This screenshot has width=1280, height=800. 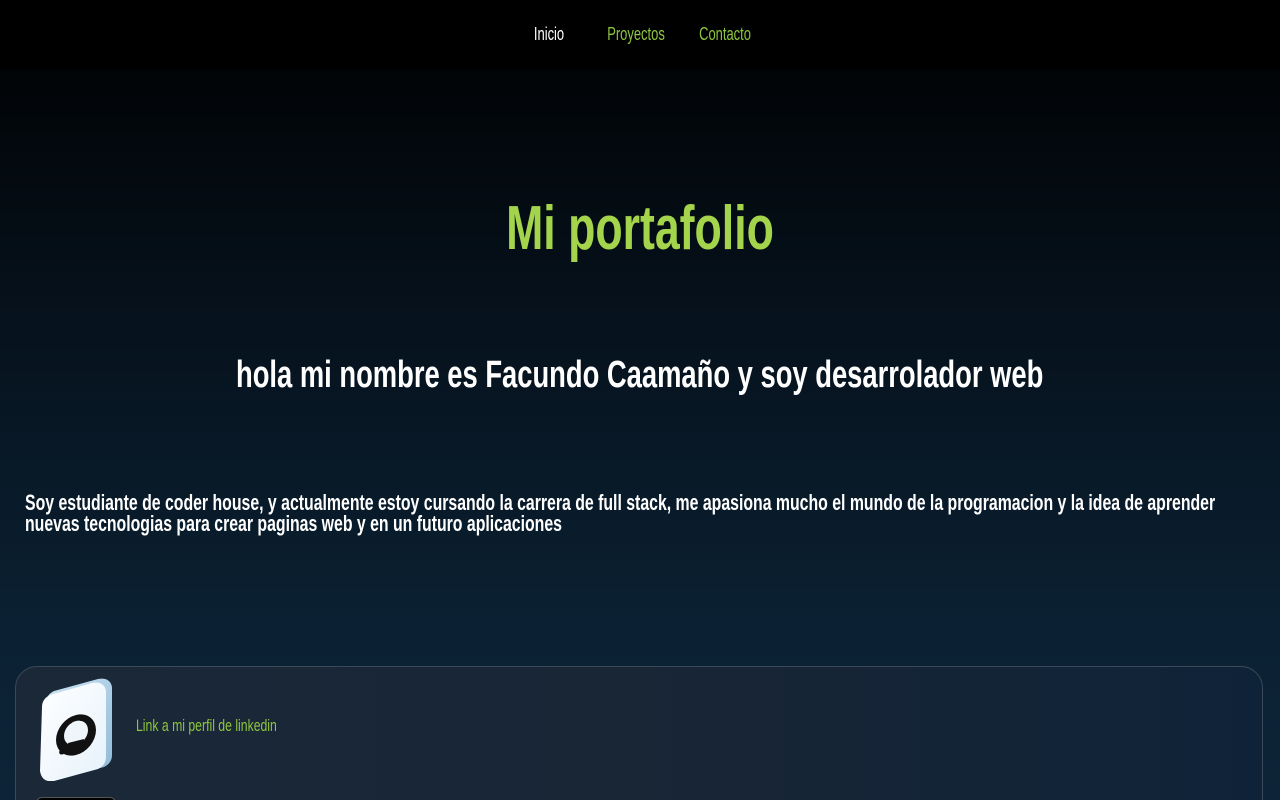 I want to click on page-title: Mi portafolio, so click(x=640, y=229).